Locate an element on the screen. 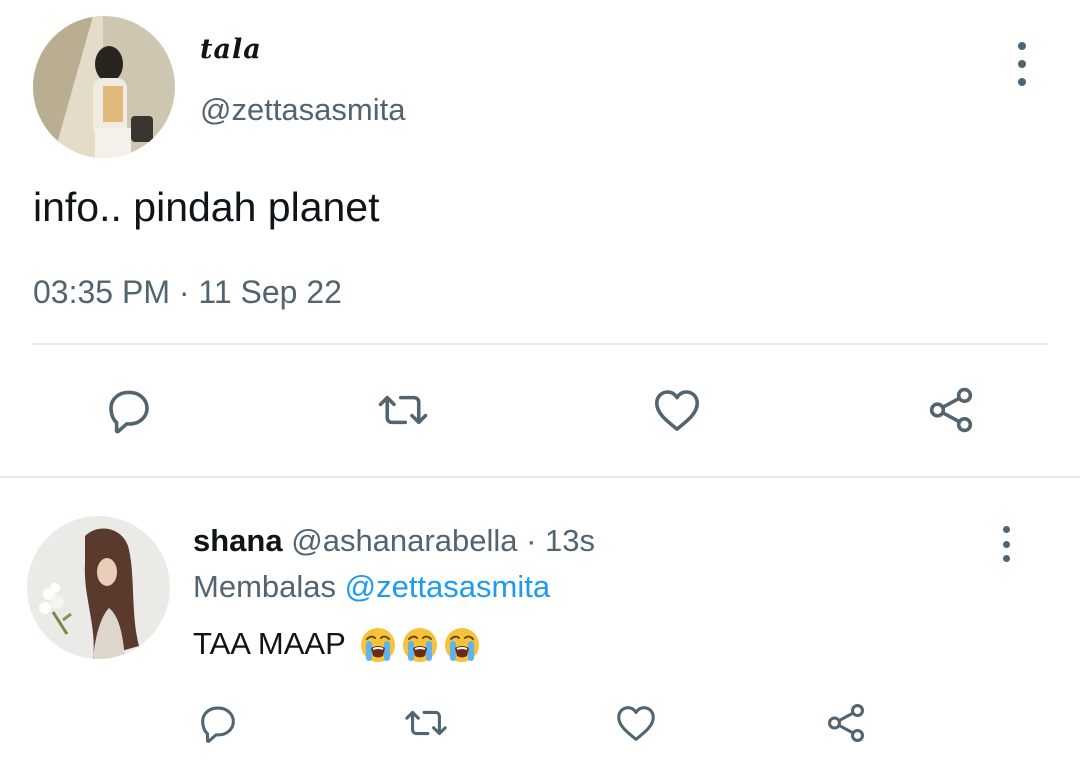 The width and height of the screenshot is (1080, 767). reply-actions is located at coordinates (540, 723).